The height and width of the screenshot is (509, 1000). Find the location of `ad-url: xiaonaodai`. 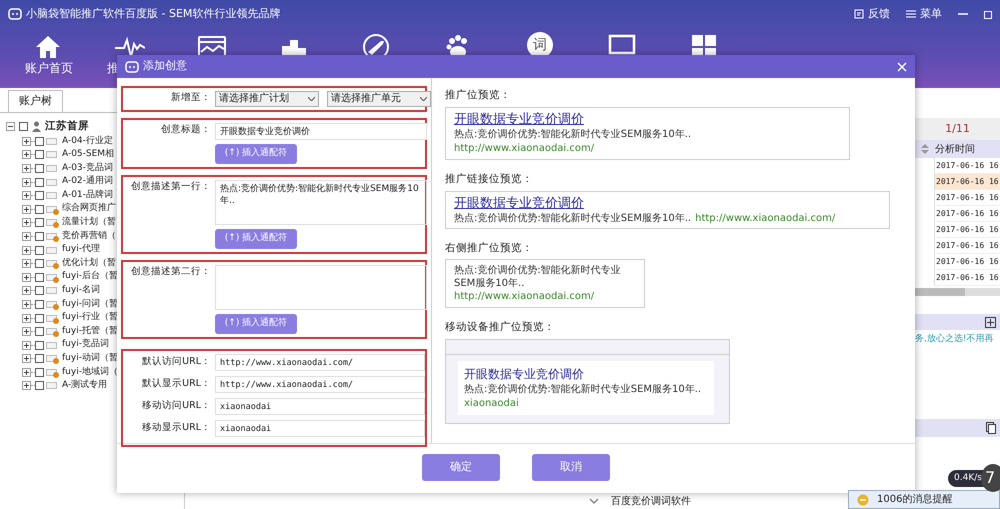

ad-url: xiaonaodai is located at coordinates (492, 404).